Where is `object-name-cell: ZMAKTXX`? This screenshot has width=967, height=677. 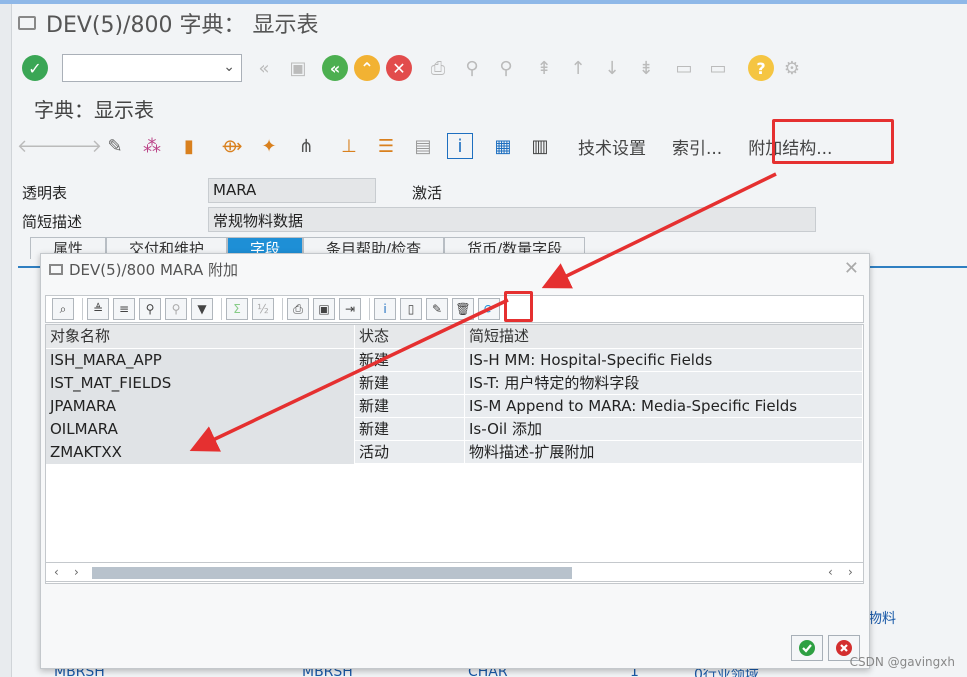 object-name-cell: ZMAKTXX is located at coordinates (200, 452).